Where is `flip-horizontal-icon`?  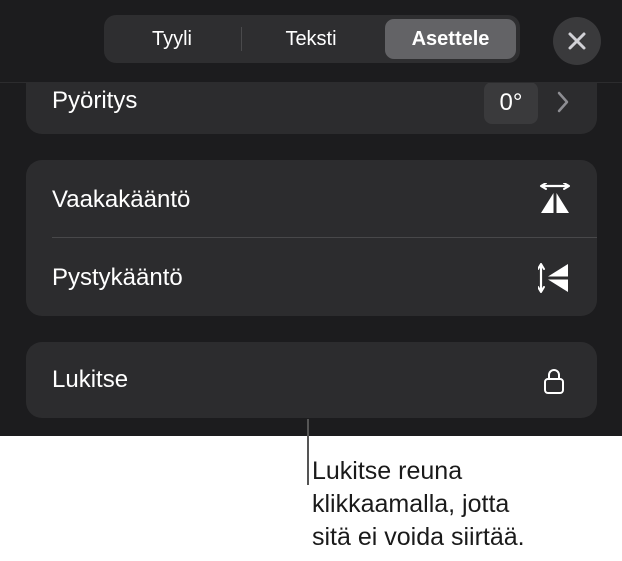
flip-horizontal-icon is located at coordinates (555, 201).